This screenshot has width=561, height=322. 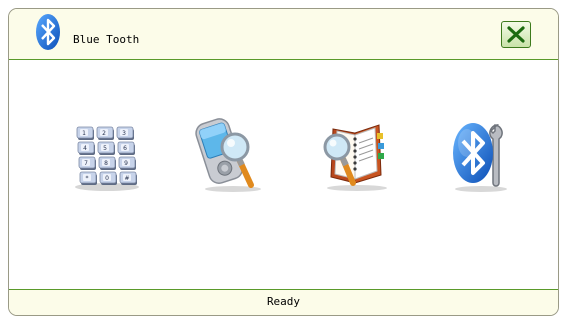 I want to click on keypad-key-label: 3, so click(x=124, y=133).